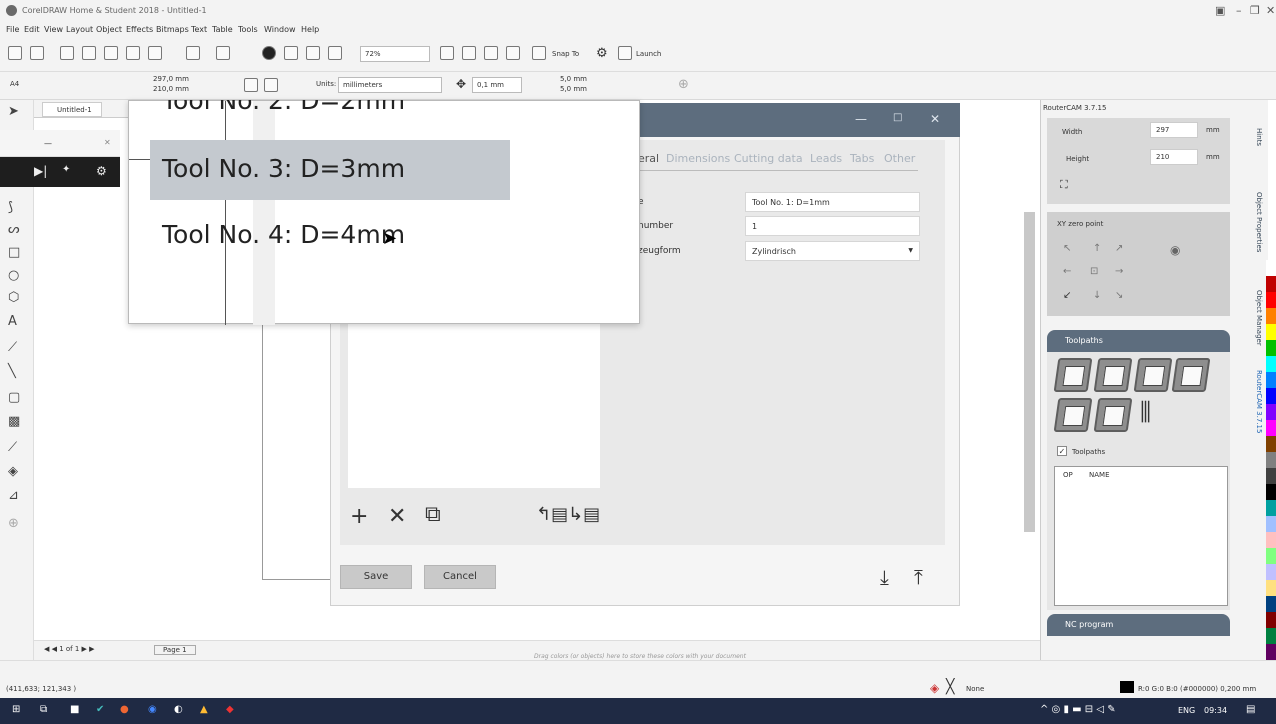 This screenshot has width=1276, height=724. What do you see at coordinates (204, 709) in the screenshot?
I see `taskbar-app-icon: ▲` at bounding box center [204, 709].